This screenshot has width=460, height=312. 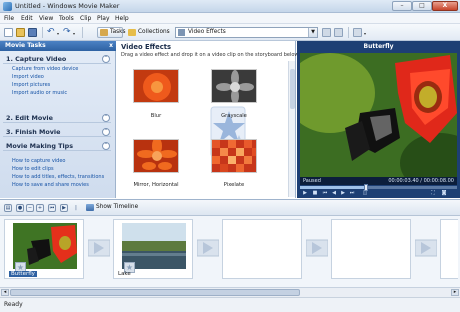 I want to click on storyboard-scrollbar: ◂ ▸, so click(x=230, y=292).